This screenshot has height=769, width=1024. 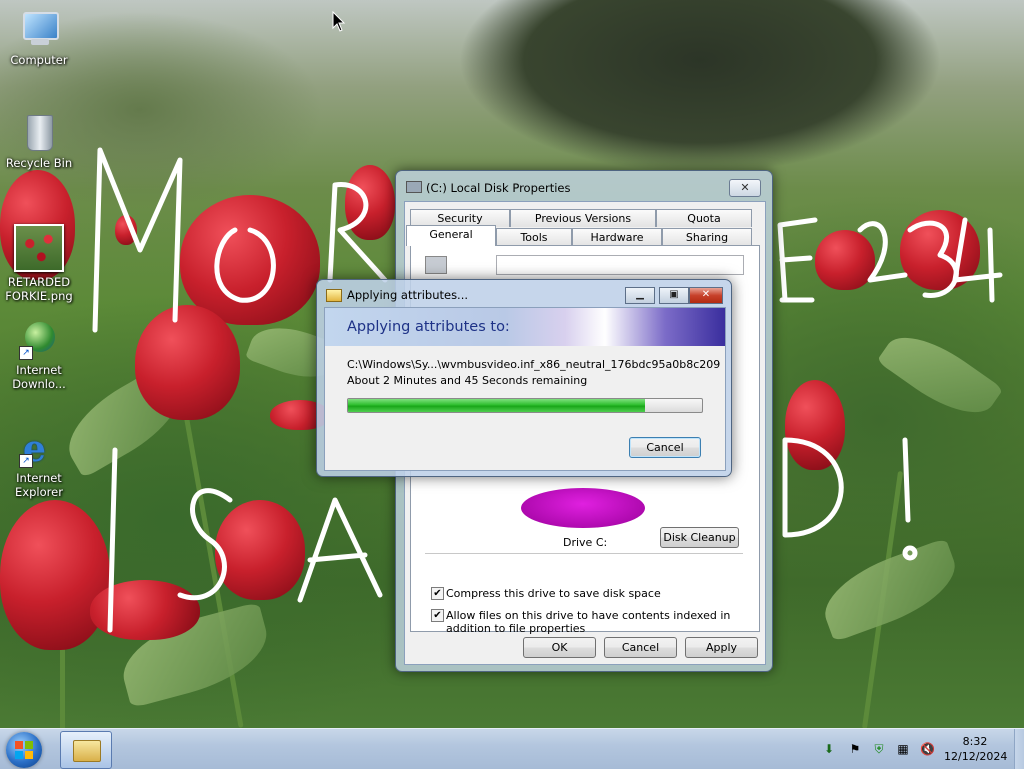 What do you see at coordinates (976, 756) in the screenshot?
I see `clock-date: 12/12/2024` at bounding box center [976, 756].